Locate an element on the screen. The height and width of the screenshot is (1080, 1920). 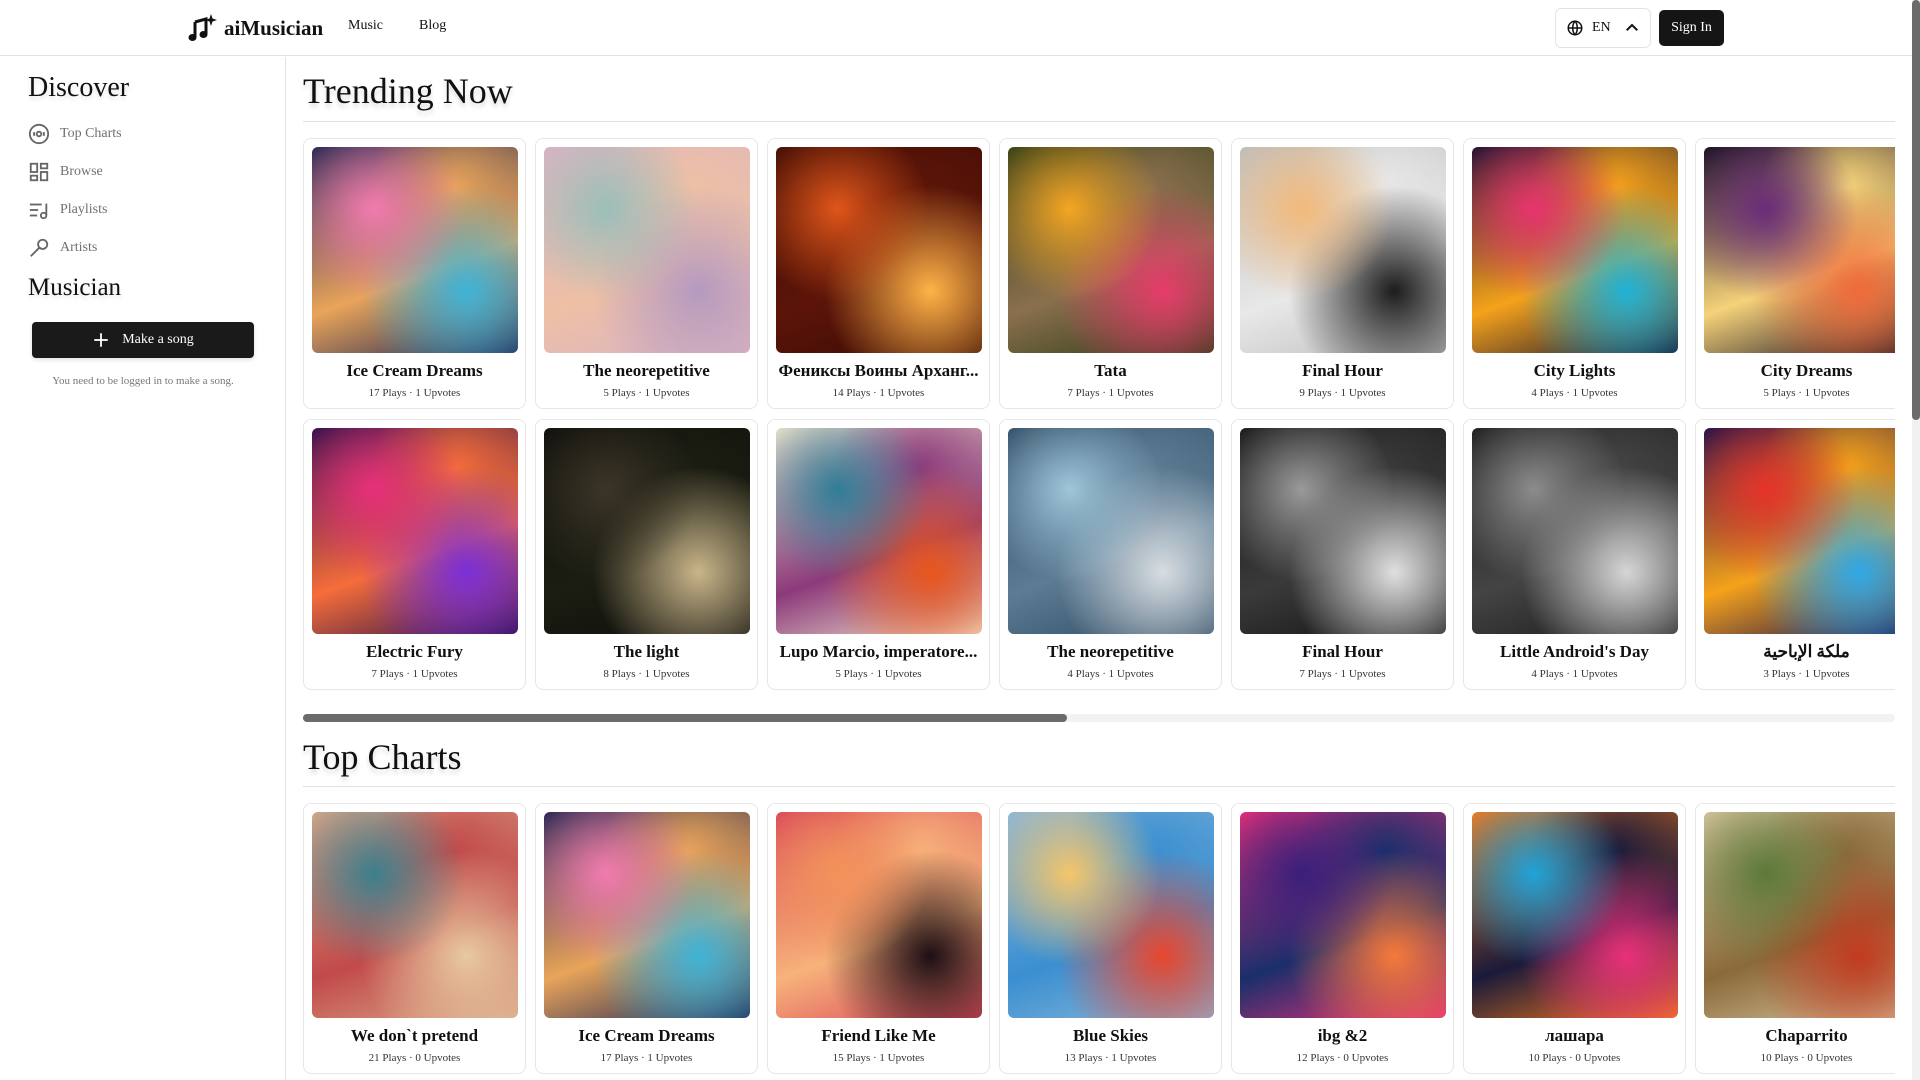
song-title: ibg &2 is located at coordinates (1342, 1036).